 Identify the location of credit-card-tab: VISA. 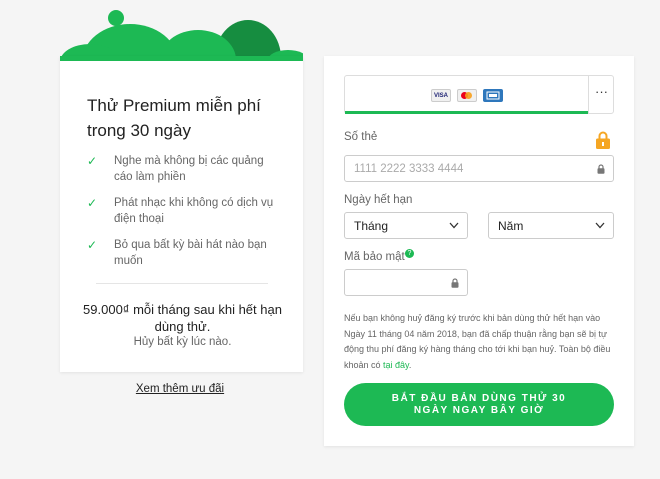
(466, 95).